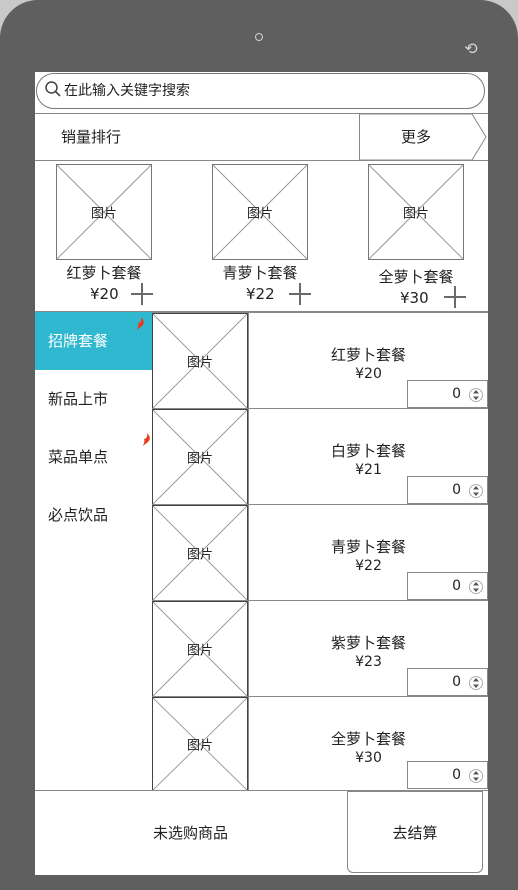 The height and width of the screenshot is (890, 518). I want to click on product-name: 全萝卜套餐, so click(368, 739).